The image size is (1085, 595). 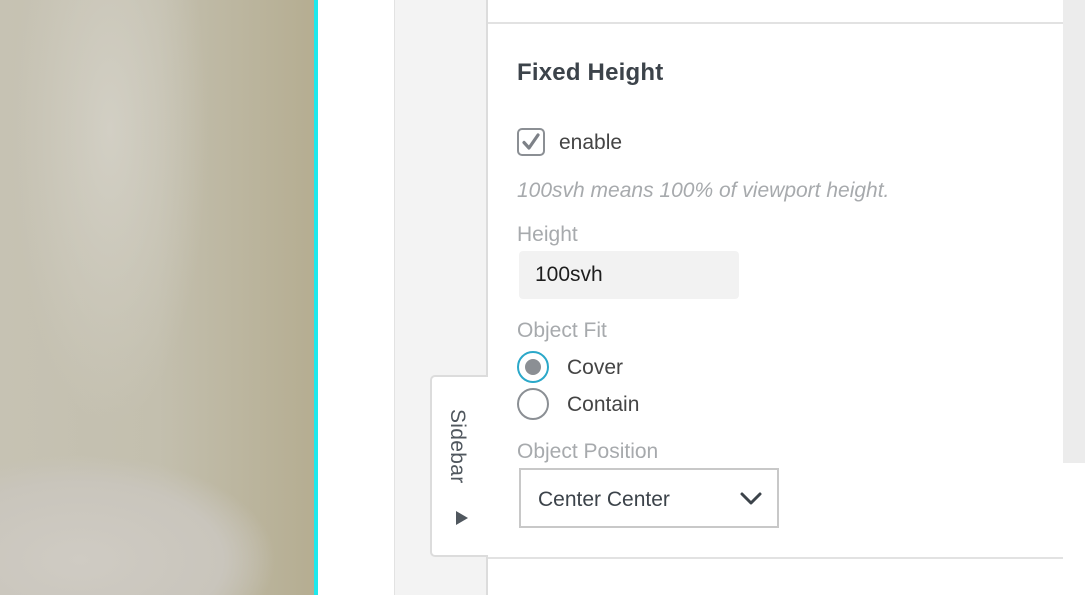 I want to click on checkmark-icon, so click(x=531, y=141).